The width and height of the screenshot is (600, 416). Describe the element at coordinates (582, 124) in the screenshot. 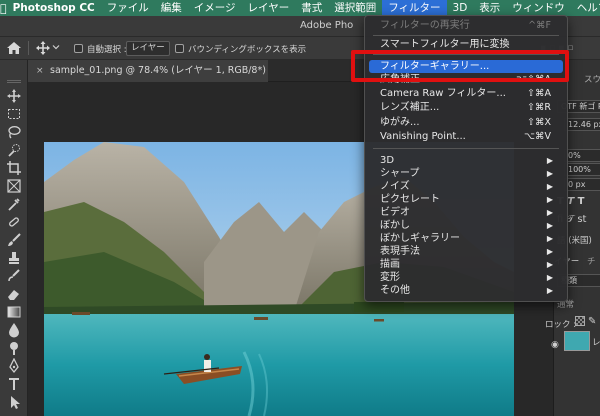

I see `font-size-field: 12.46 px` at that location.